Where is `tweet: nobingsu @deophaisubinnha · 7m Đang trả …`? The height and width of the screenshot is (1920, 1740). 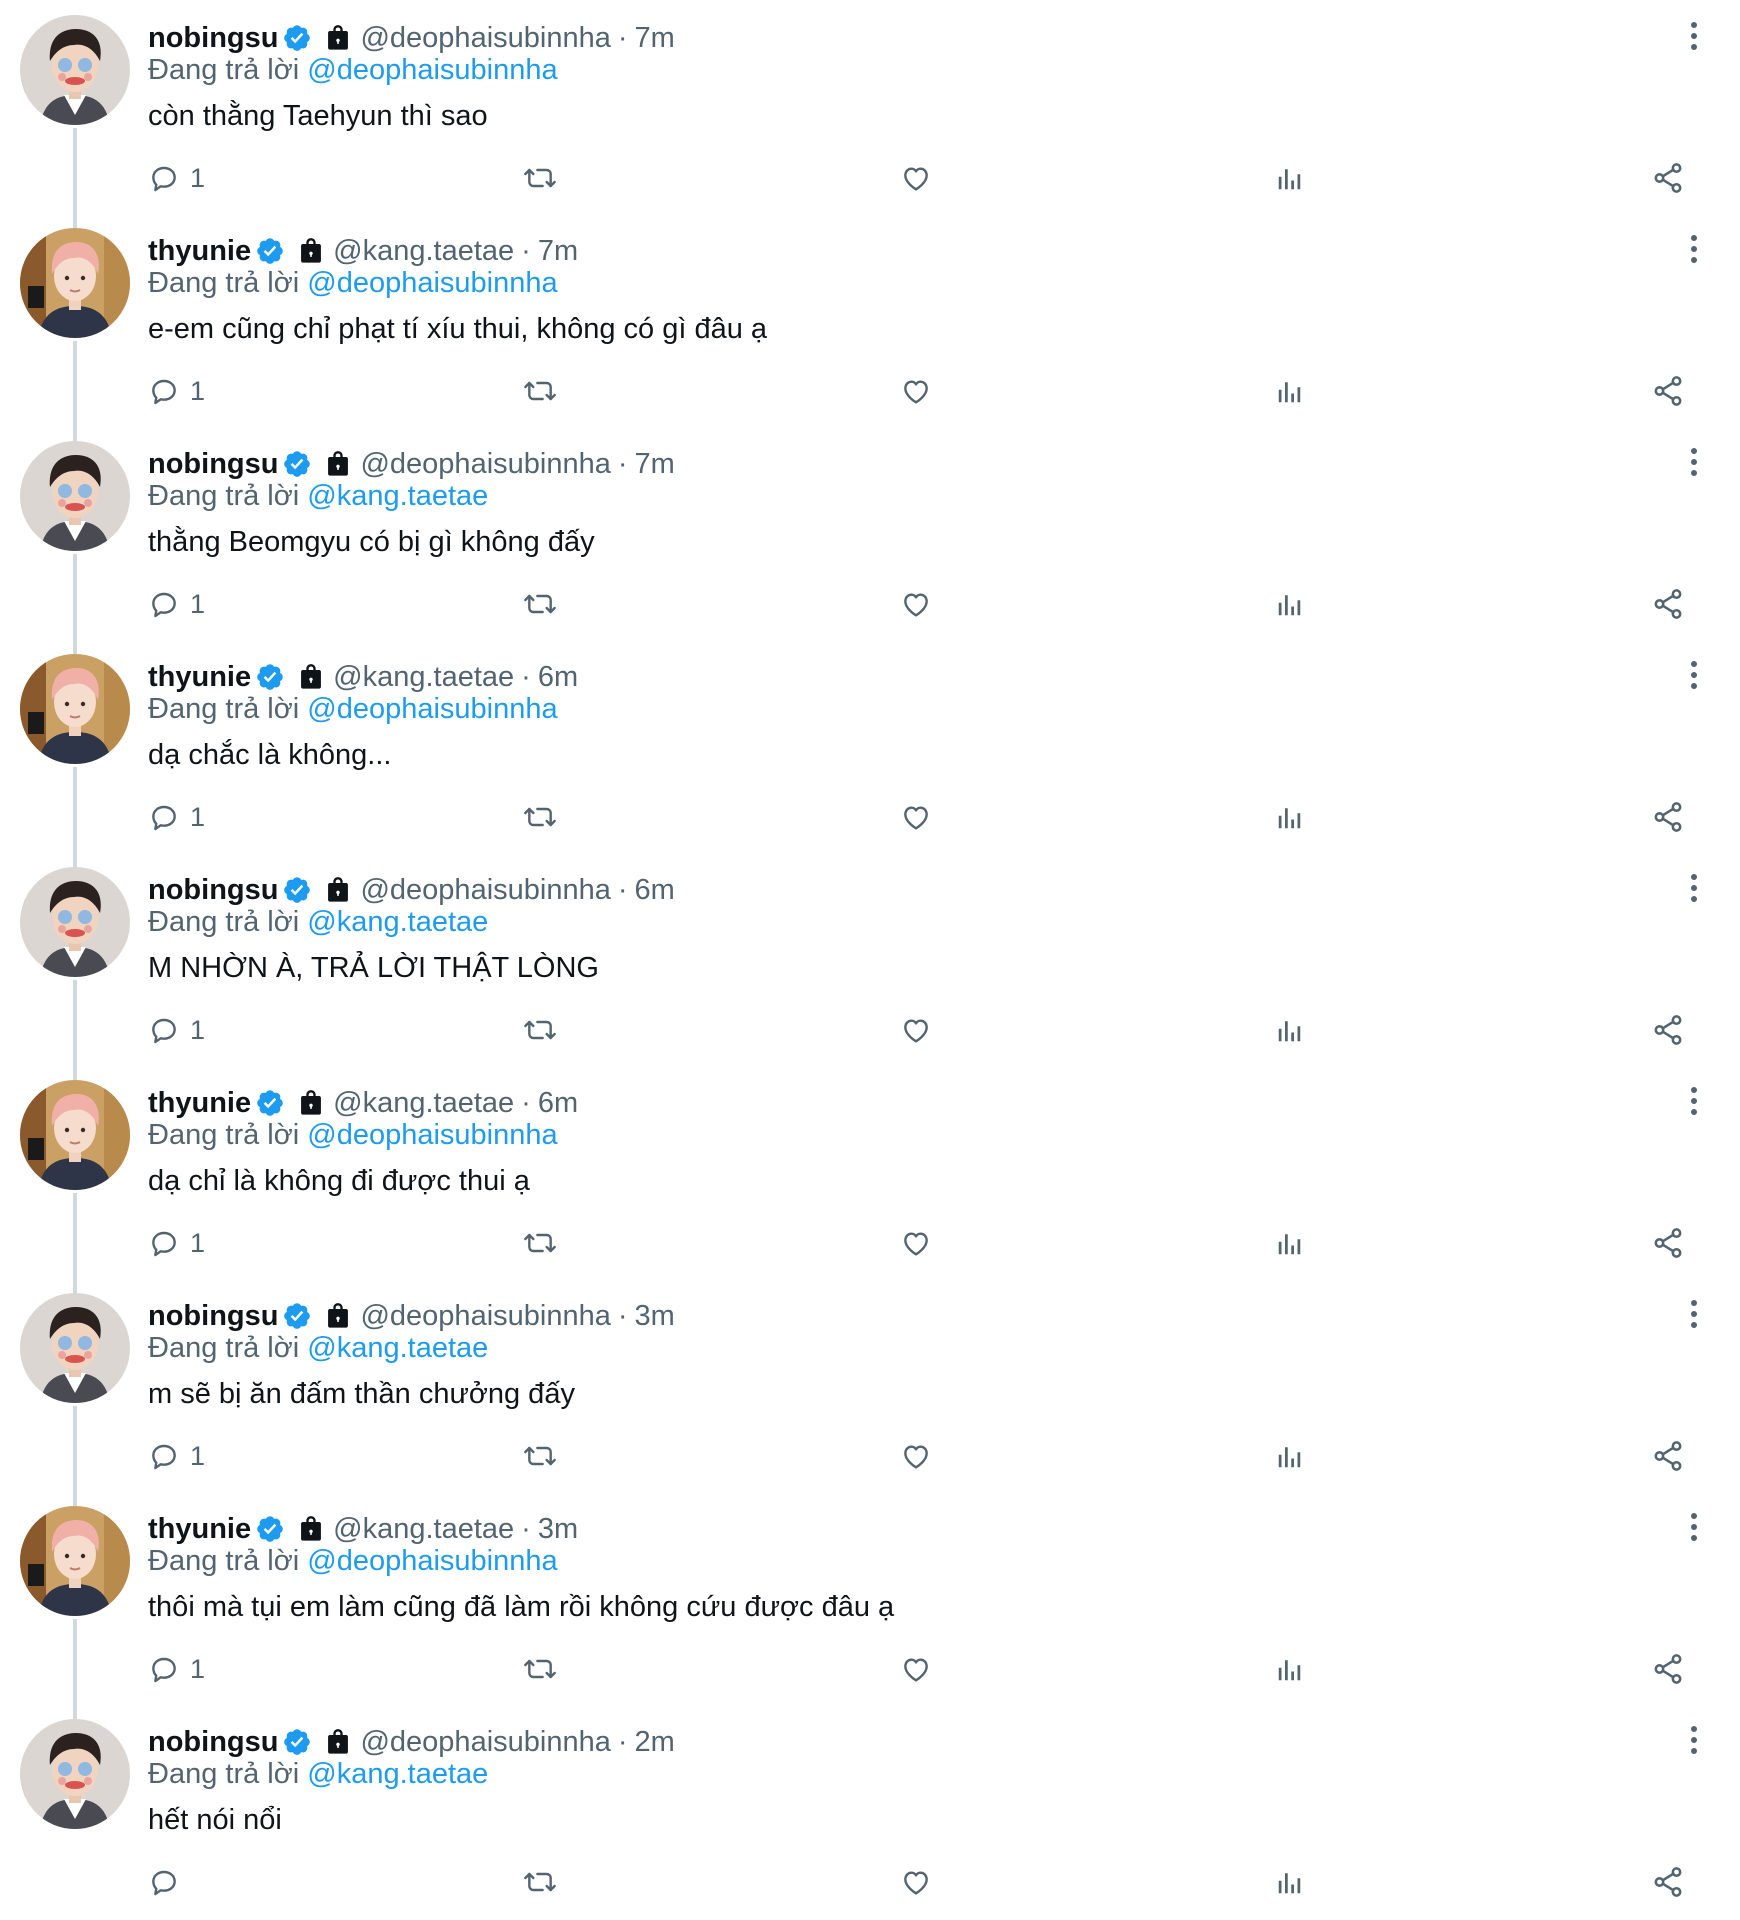 tweet: nobingsu @deophaisubinnha · 7m Đang trả … is located at coordinates (870, 114).